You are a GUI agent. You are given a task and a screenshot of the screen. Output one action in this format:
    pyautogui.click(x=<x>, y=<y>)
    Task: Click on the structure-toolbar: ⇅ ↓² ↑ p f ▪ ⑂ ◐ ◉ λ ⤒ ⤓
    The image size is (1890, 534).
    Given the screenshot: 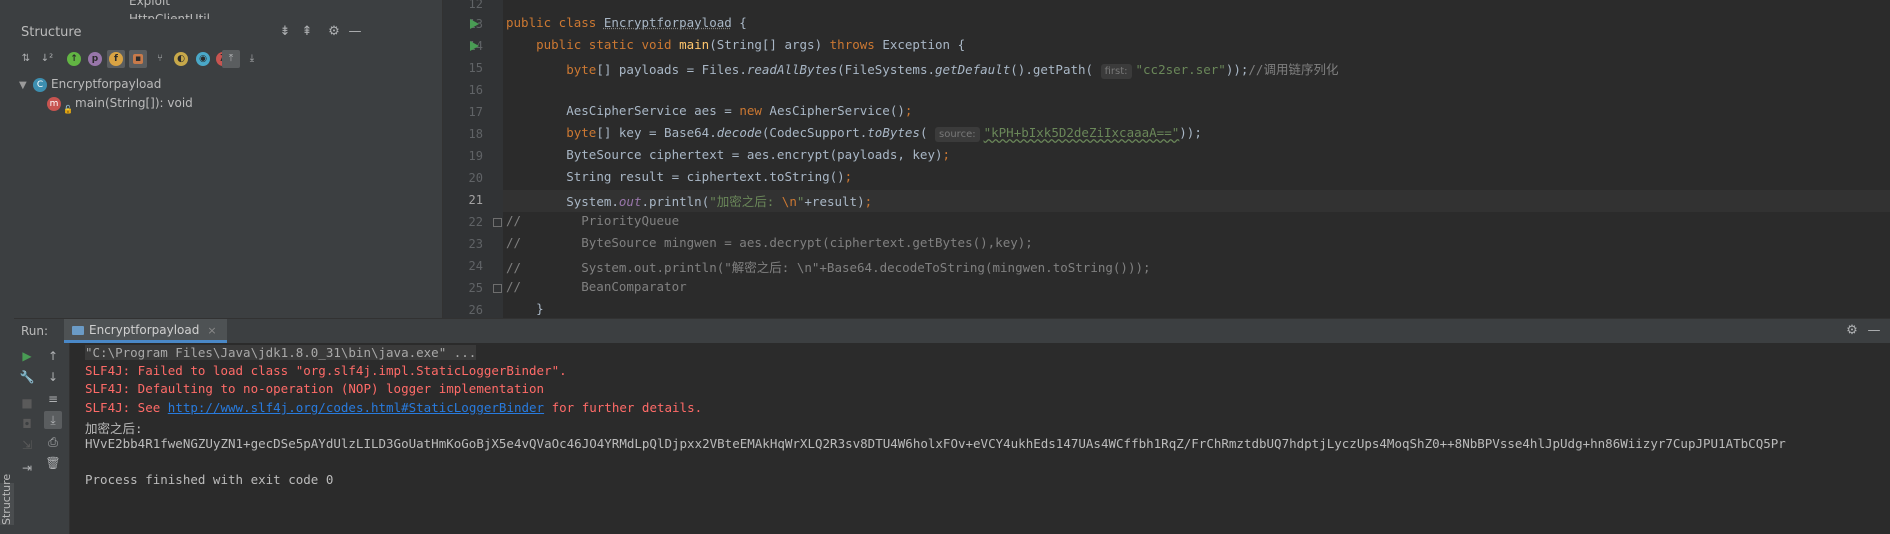 What is the action you would take?
    pyautogui.click(x=228, y=60)
    